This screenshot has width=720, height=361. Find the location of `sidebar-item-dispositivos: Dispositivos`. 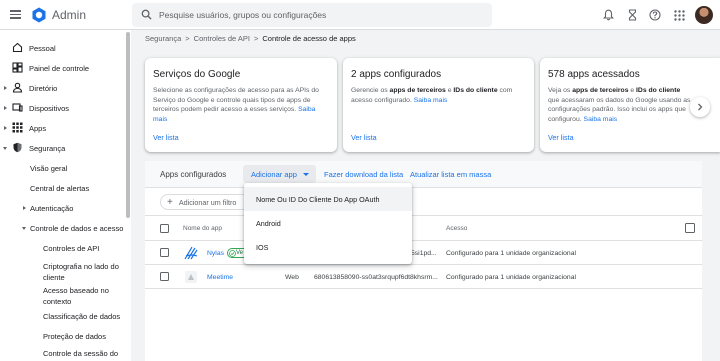

sidebar-item-dispositivos: Dispositivos is located at coordinates (62, 108).